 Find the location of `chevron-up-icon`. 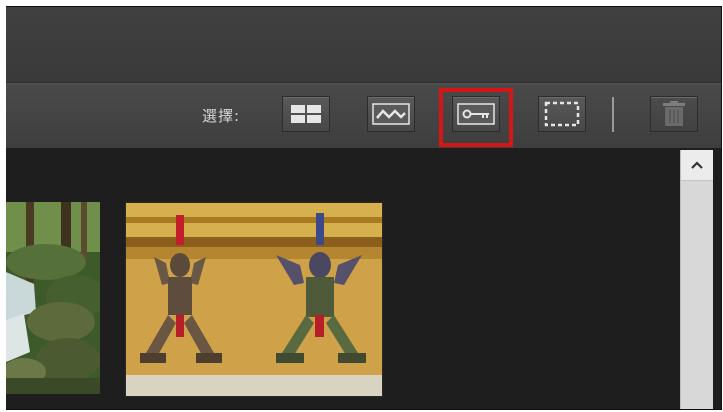

chevron-up-icon is located at coordinates (697, 165).